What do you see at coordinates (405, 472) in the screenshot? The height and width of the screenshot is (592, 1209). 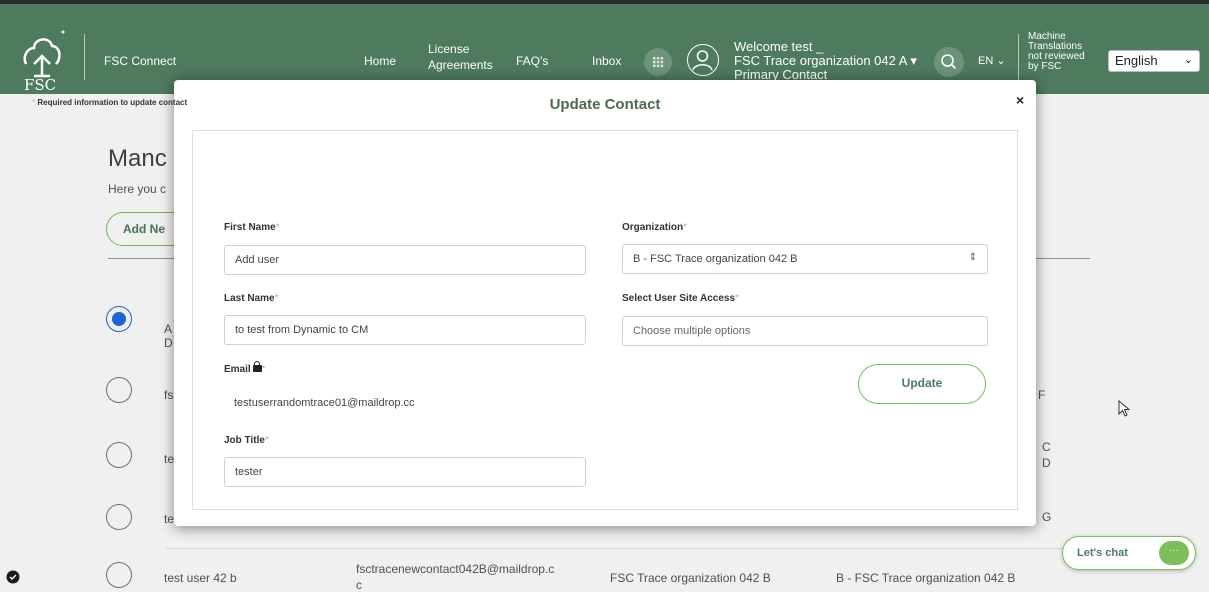 I see `job-title-input: tester` at bounding box center [405, 472].